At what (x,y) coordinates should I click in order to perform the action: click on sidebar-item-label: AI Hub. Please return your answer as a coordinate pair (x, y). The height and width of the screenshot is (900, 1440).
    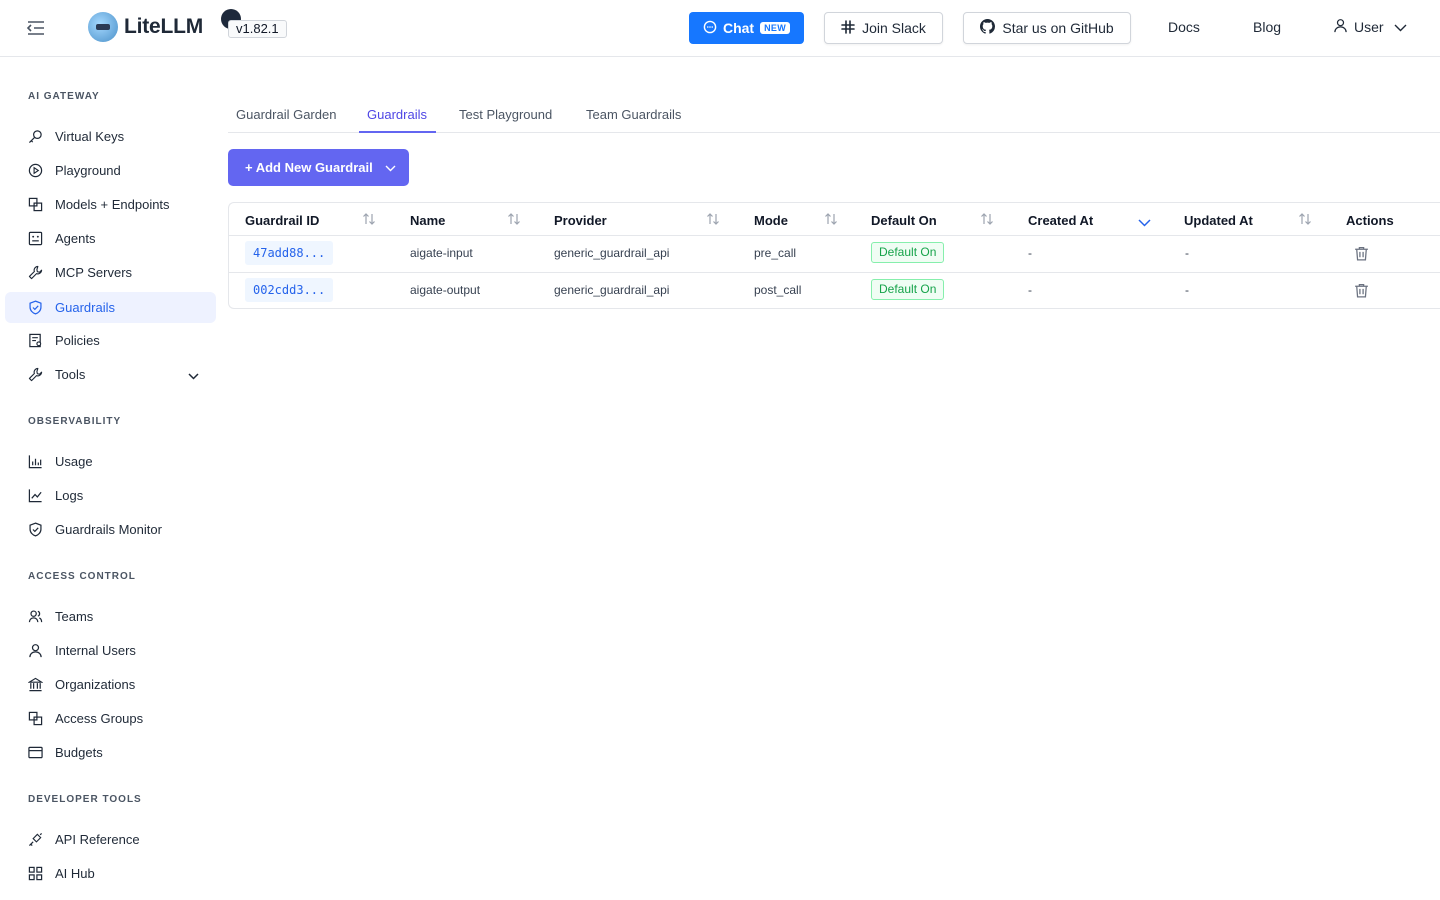
    Looking at the image, I should click on (75, 873).